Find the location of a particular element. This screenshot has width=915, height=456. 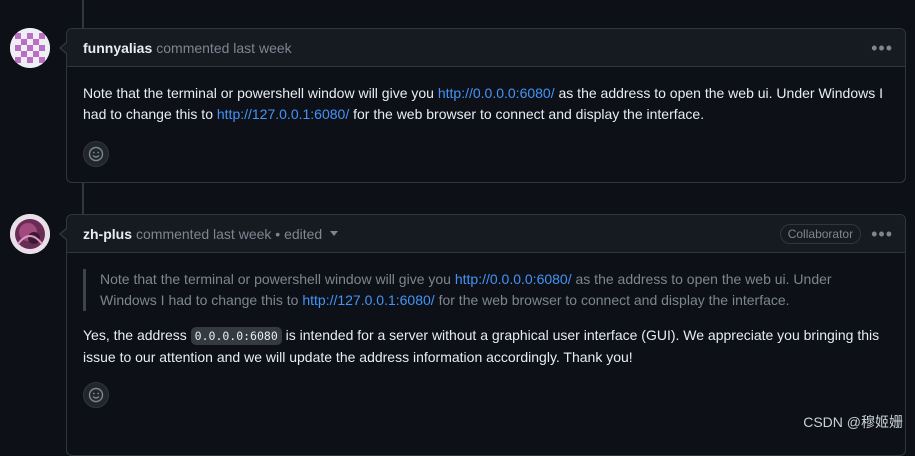

comment-header: funnyalias commented last week ••• is located at coordinates (486, 48).